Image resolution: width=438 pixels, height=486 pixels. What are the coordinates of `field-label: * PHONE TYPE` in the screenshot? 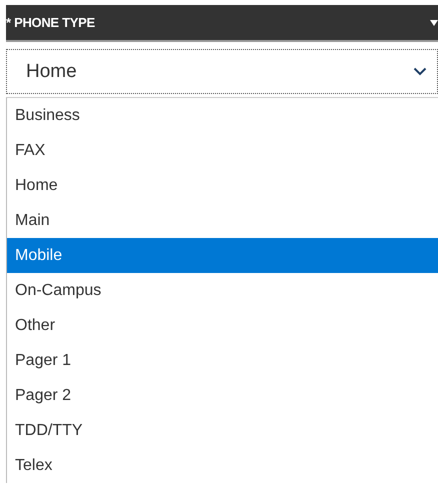 It's located at (50, 22).